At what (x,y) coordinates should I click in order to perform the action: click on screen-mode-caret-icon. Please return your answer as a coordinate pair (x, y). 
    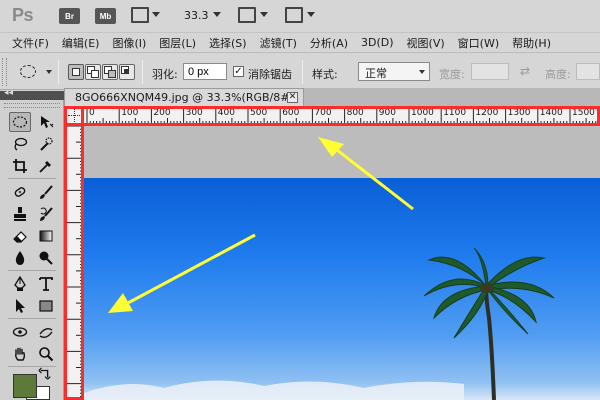
    Looking at the image, I should click on (311, 14).